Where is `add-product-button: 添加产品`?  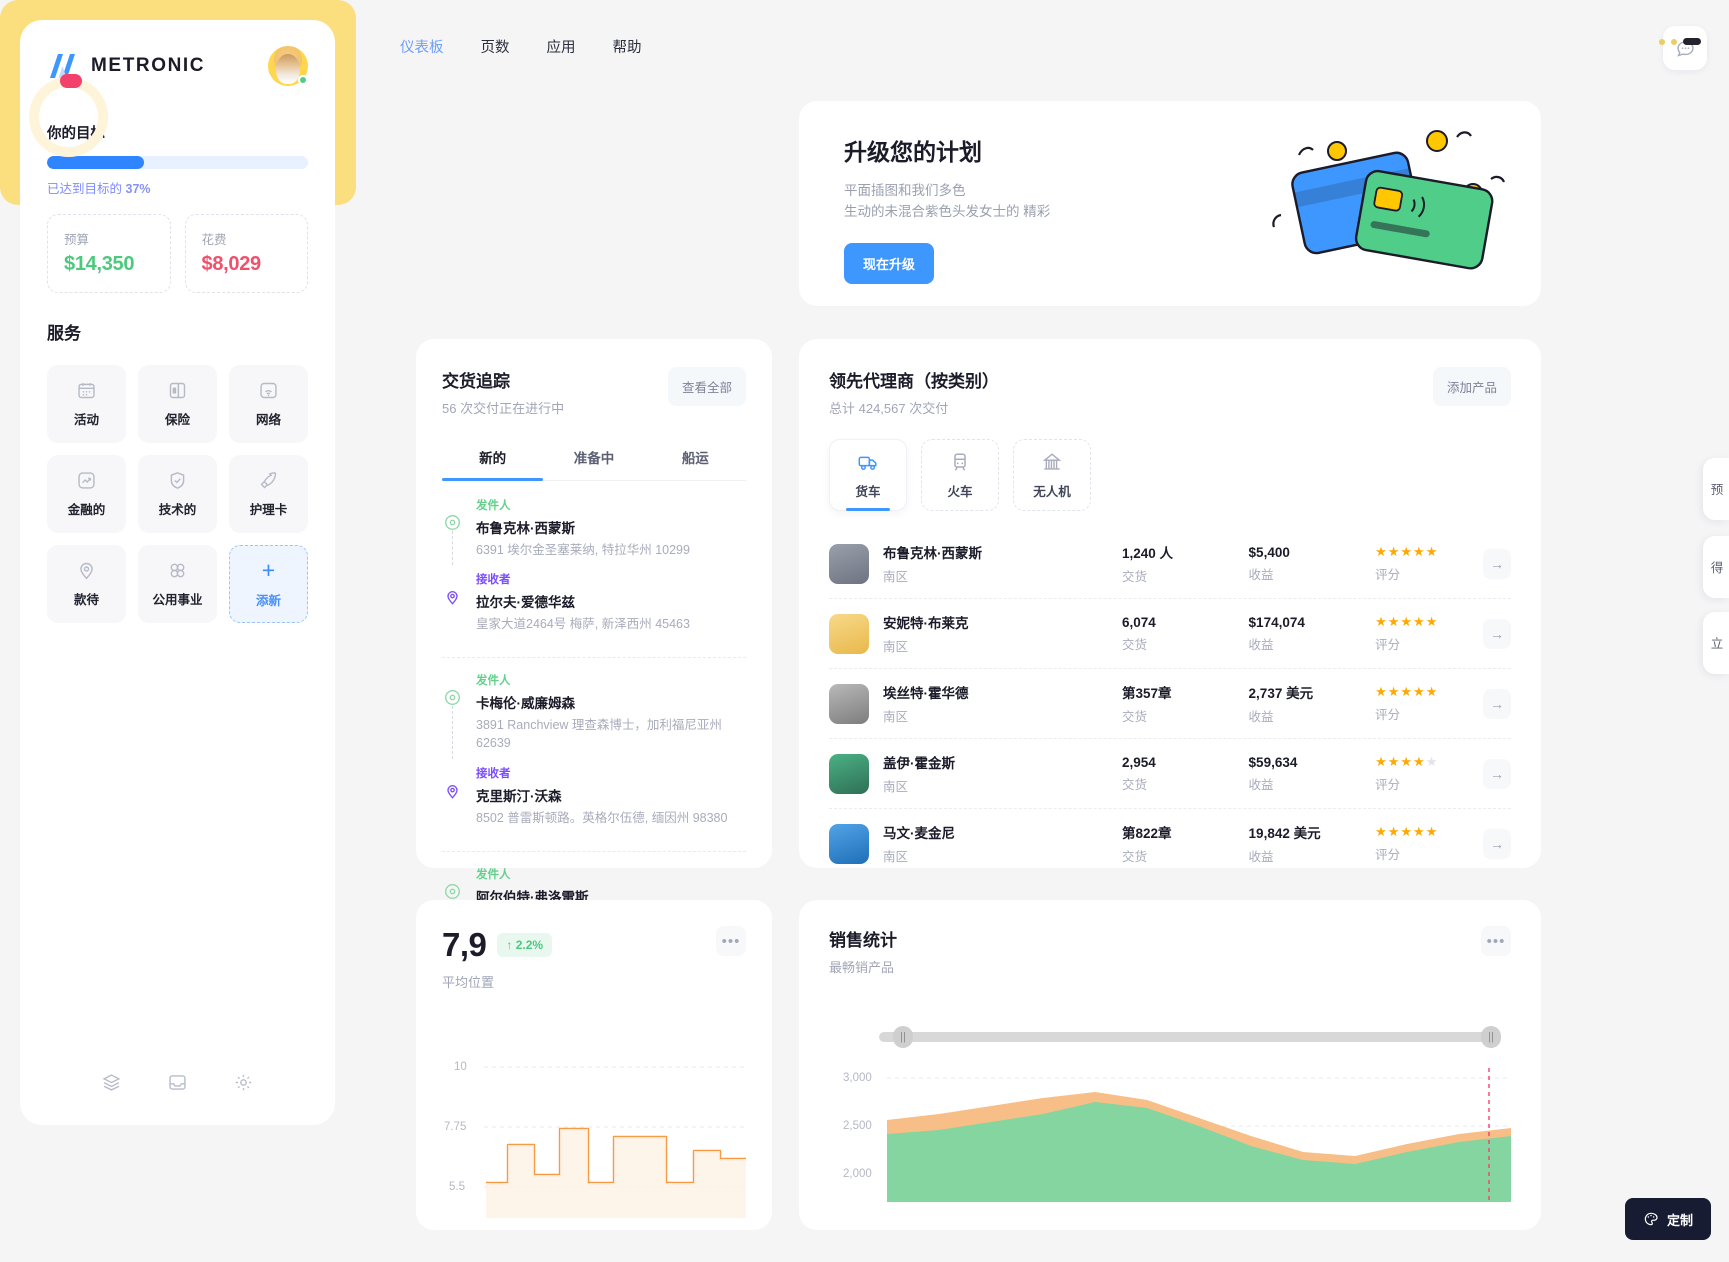
add-product-button: 添加产品 is located at coordinates (1471, 386).